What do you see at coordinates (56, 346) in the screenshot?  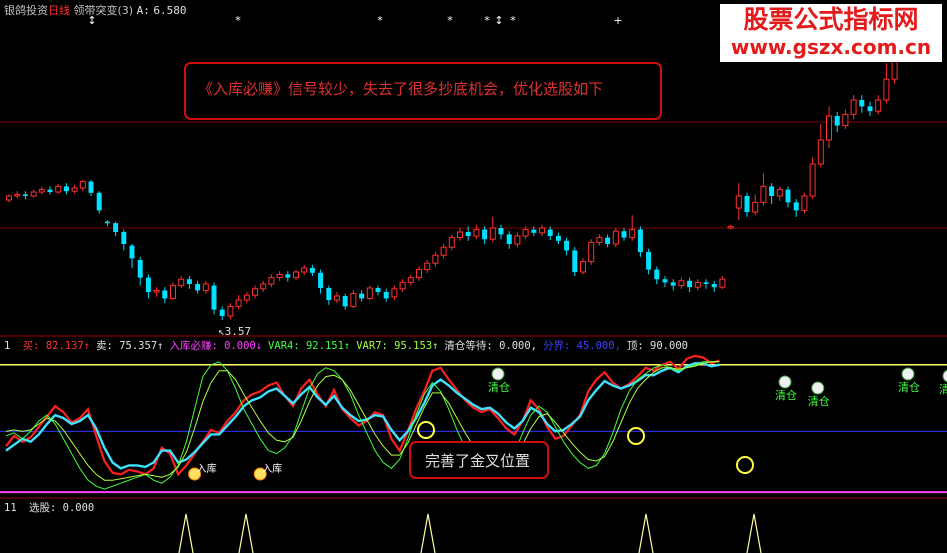 I see `osc-legend-item: 买: 82.137↑` at bounding box center [56, 346].